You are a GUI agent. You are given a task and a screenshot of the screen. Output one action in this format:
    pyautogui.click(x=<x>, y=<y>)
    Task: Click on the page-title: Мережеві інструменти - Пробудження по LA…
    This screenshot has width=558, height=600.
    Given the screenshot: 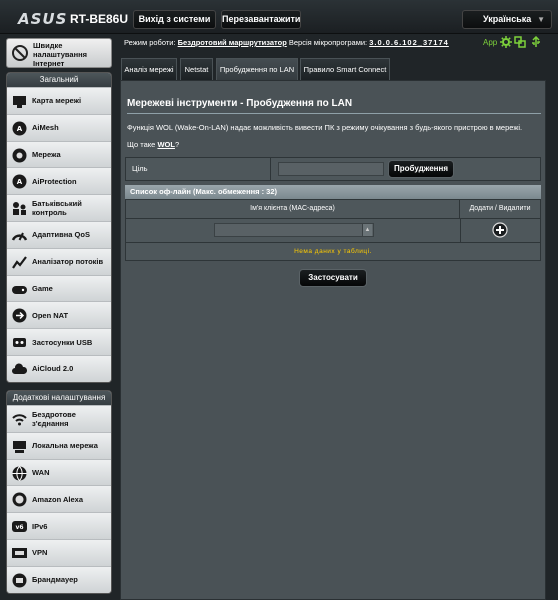 What is the action you would take?
    pyautogui.click(x=240, y=103)
    